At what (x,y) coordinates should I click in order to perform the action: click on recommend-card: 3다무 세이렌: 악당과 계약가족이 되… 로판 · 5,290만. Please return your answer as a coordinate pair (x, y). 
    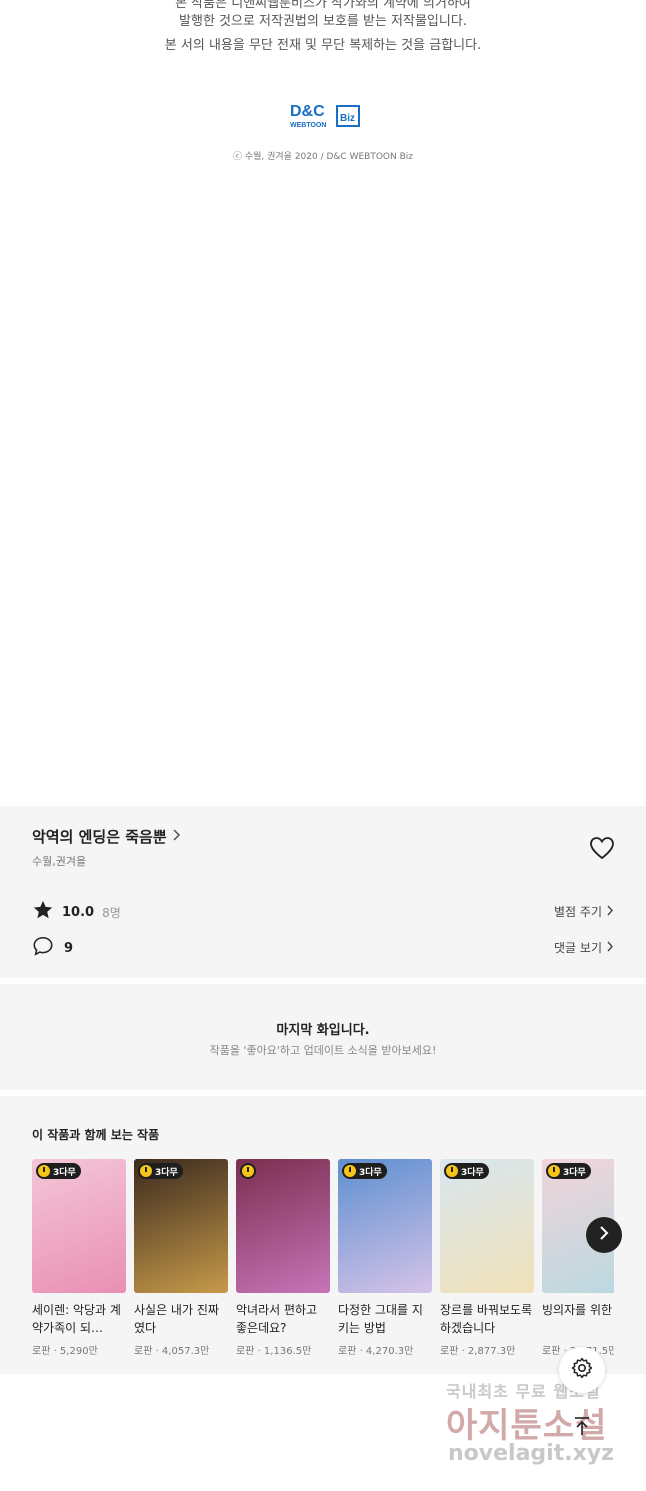
    Looking at the image, I should click on (79, 1258).